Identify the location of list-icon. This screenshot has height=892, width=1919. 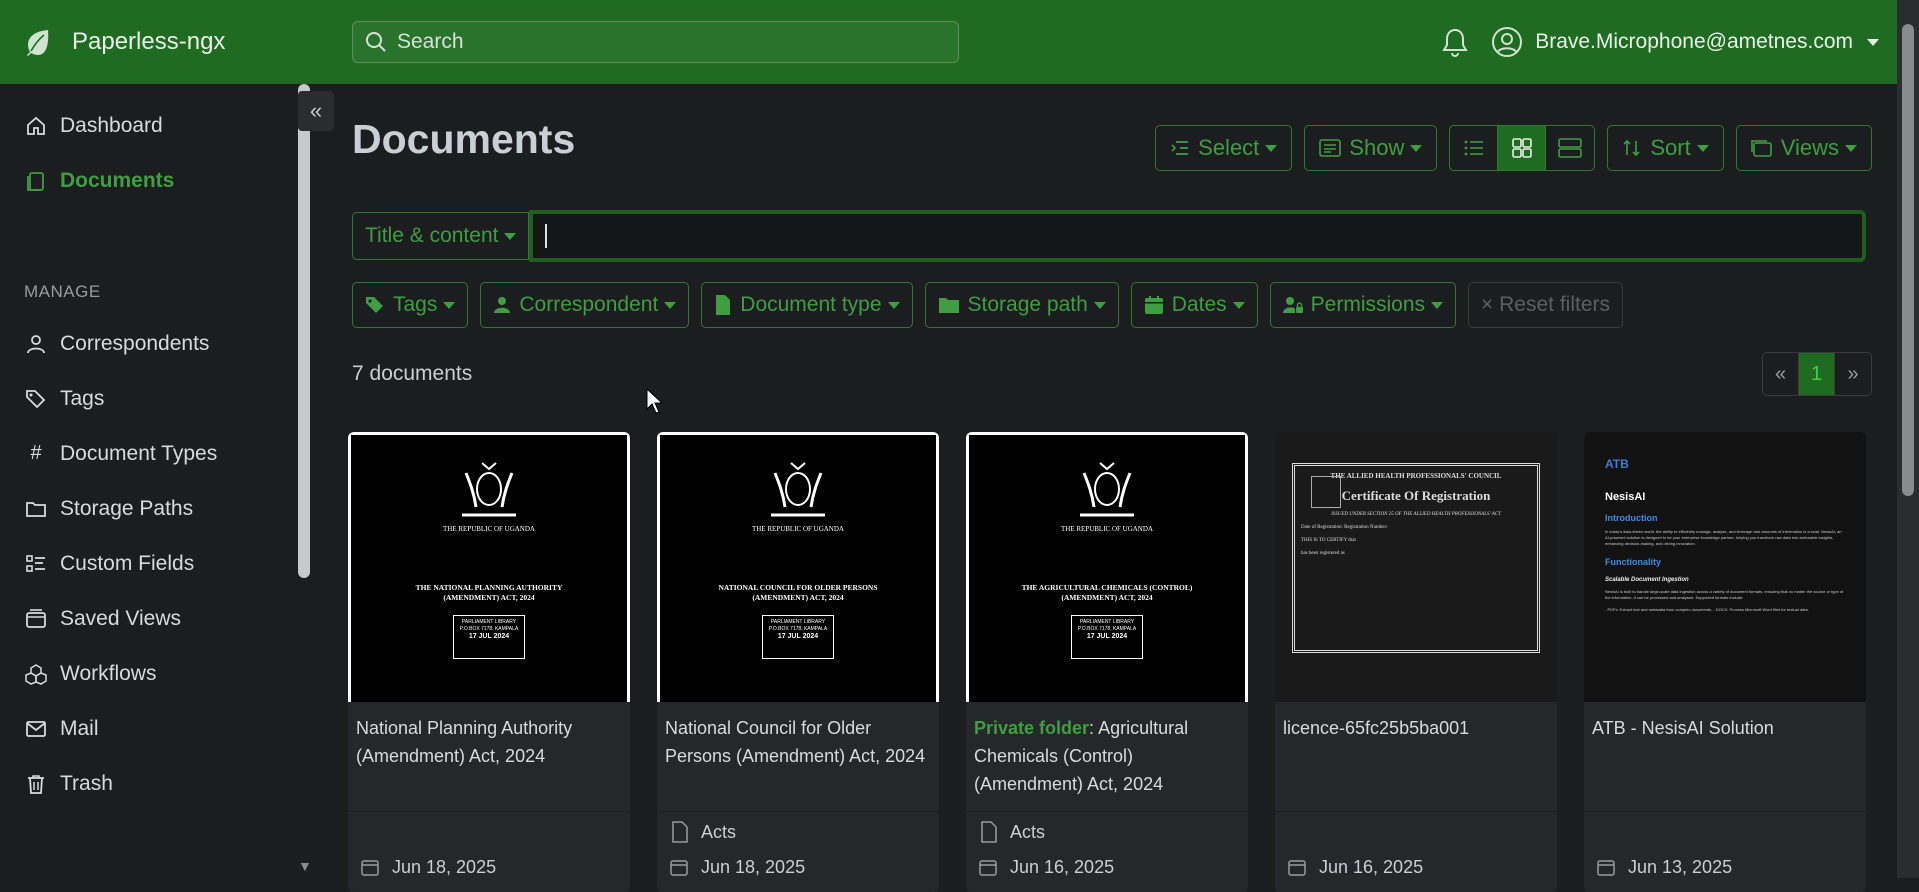
(1473, 148).